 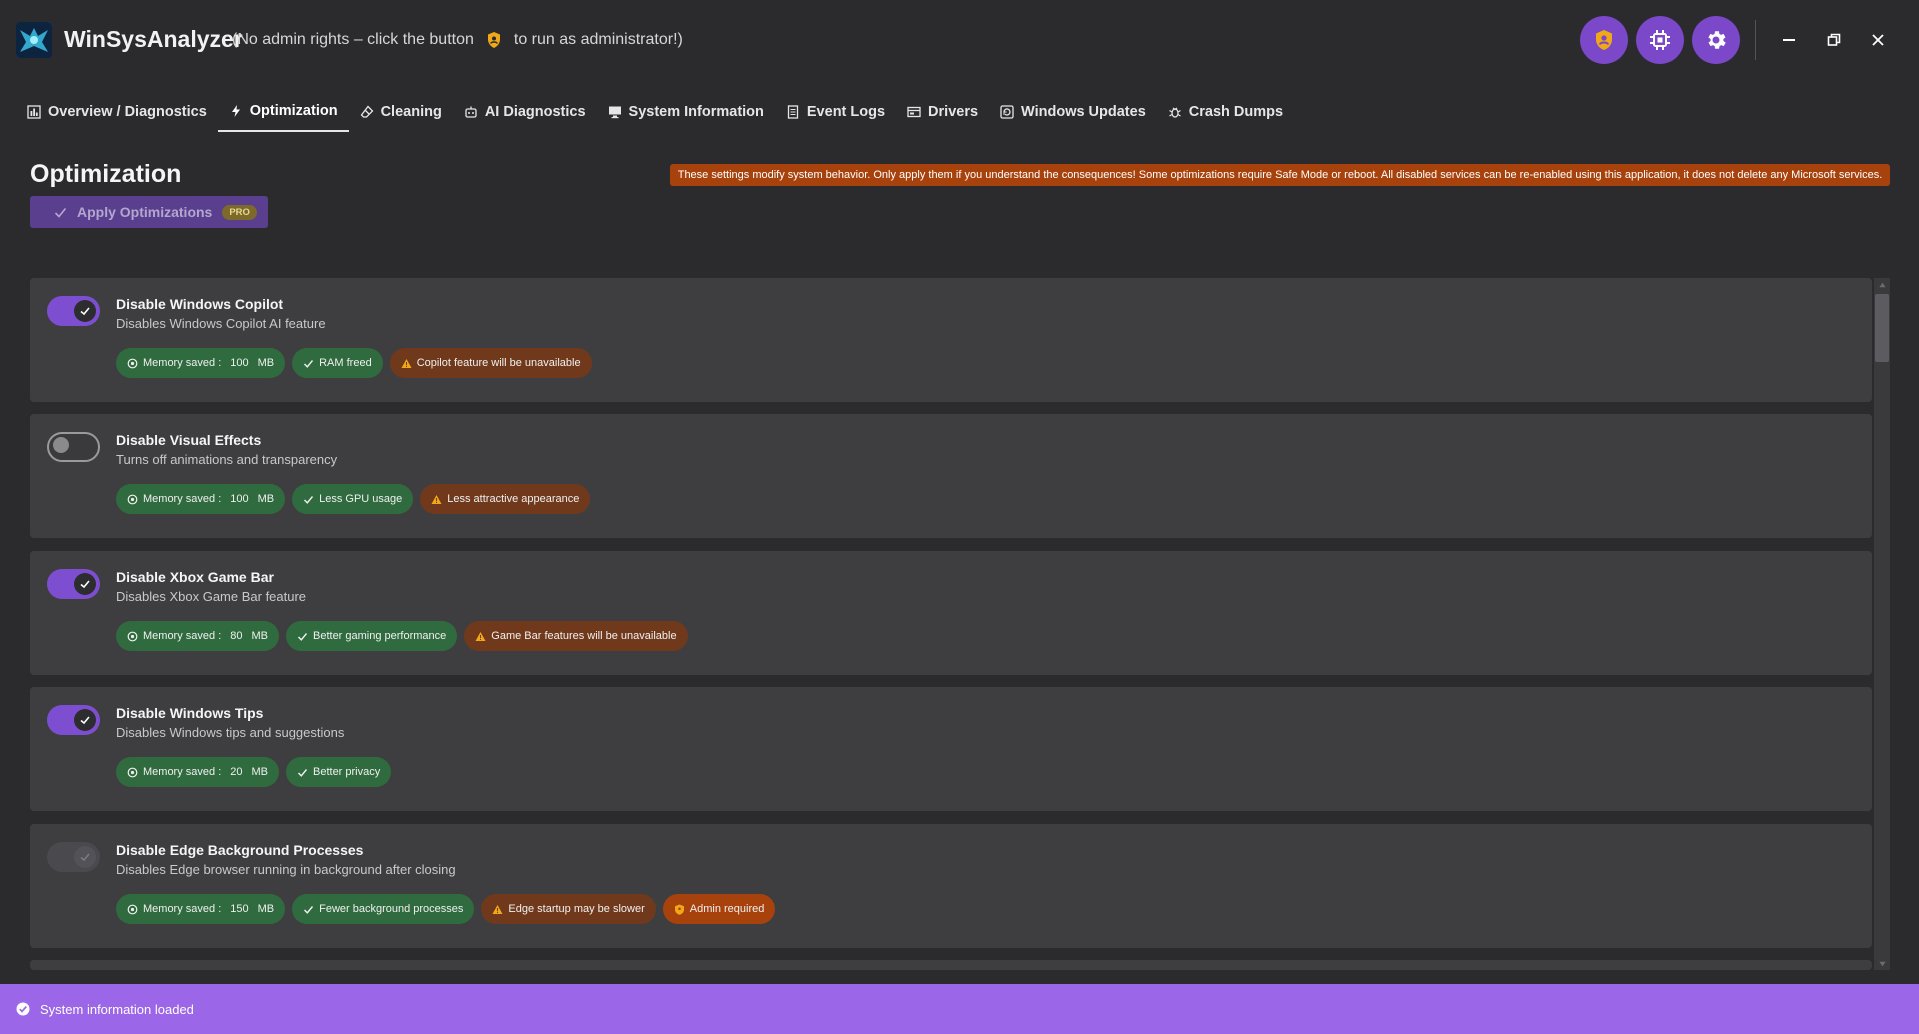 I want to click on memory-saved-chip: Memory saved : 80 MB, so click(x=197, y=636).